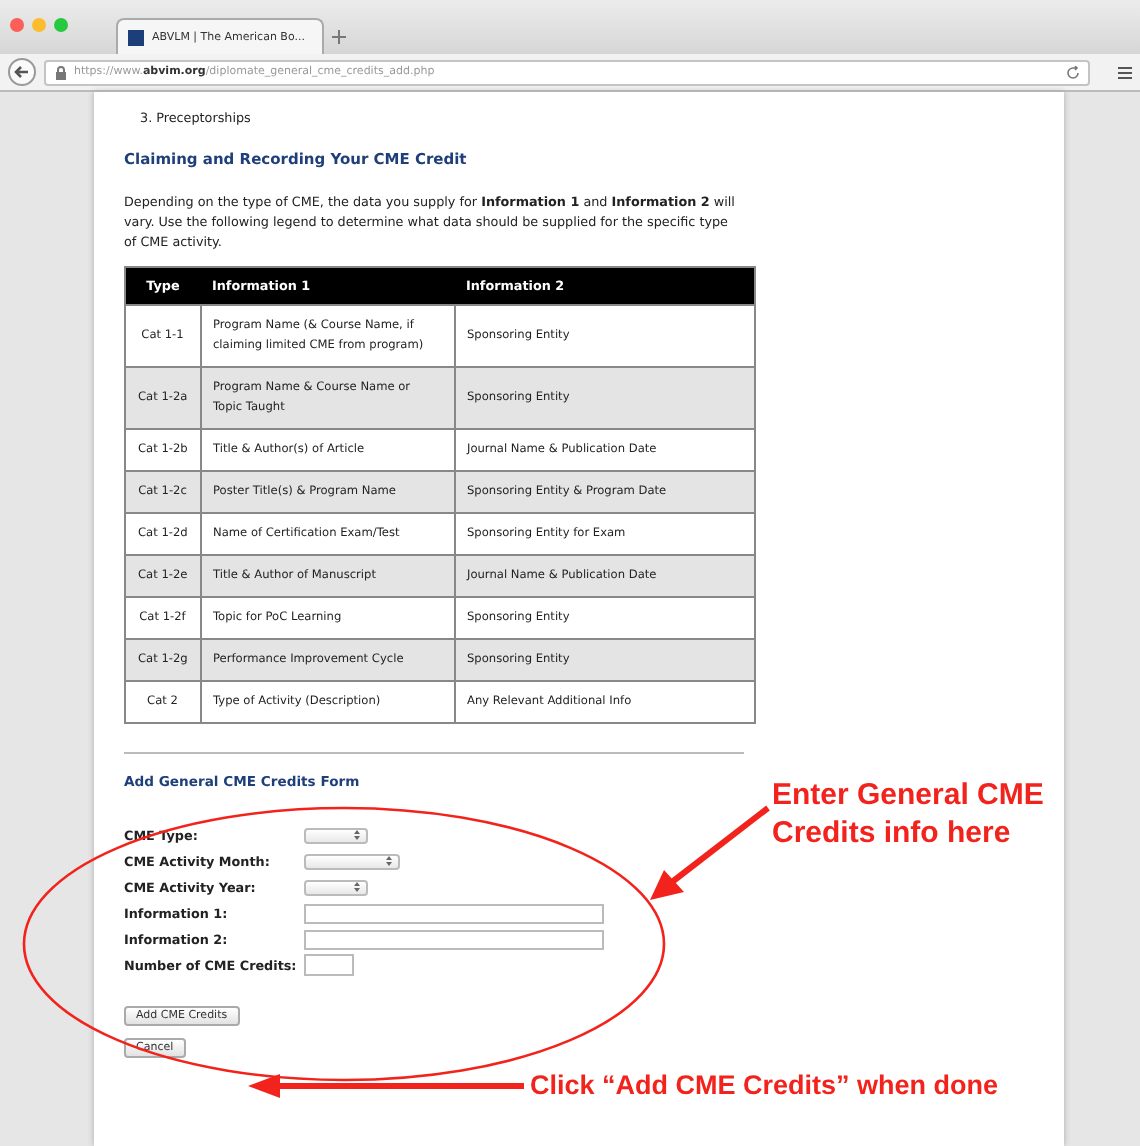 This screenshot has width=1140, height=1146. Describe the element at coordinates (61, 72) in the screenshot. I see `lock-icon` at that location.